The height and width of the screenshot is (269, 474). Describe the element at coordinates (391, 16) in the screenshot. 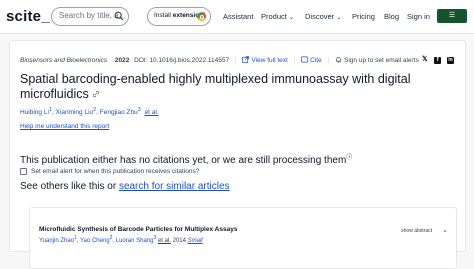

I see `nav-blog: Blog` at that location.